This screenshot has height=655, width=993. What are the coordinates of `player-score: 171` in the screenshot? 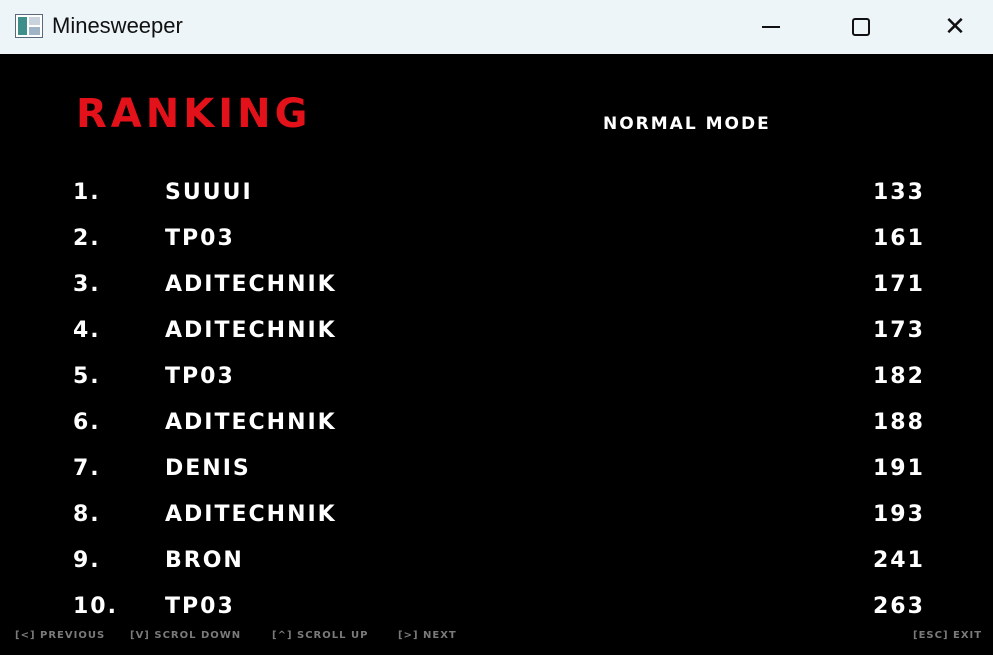 It's located at (899, 284).